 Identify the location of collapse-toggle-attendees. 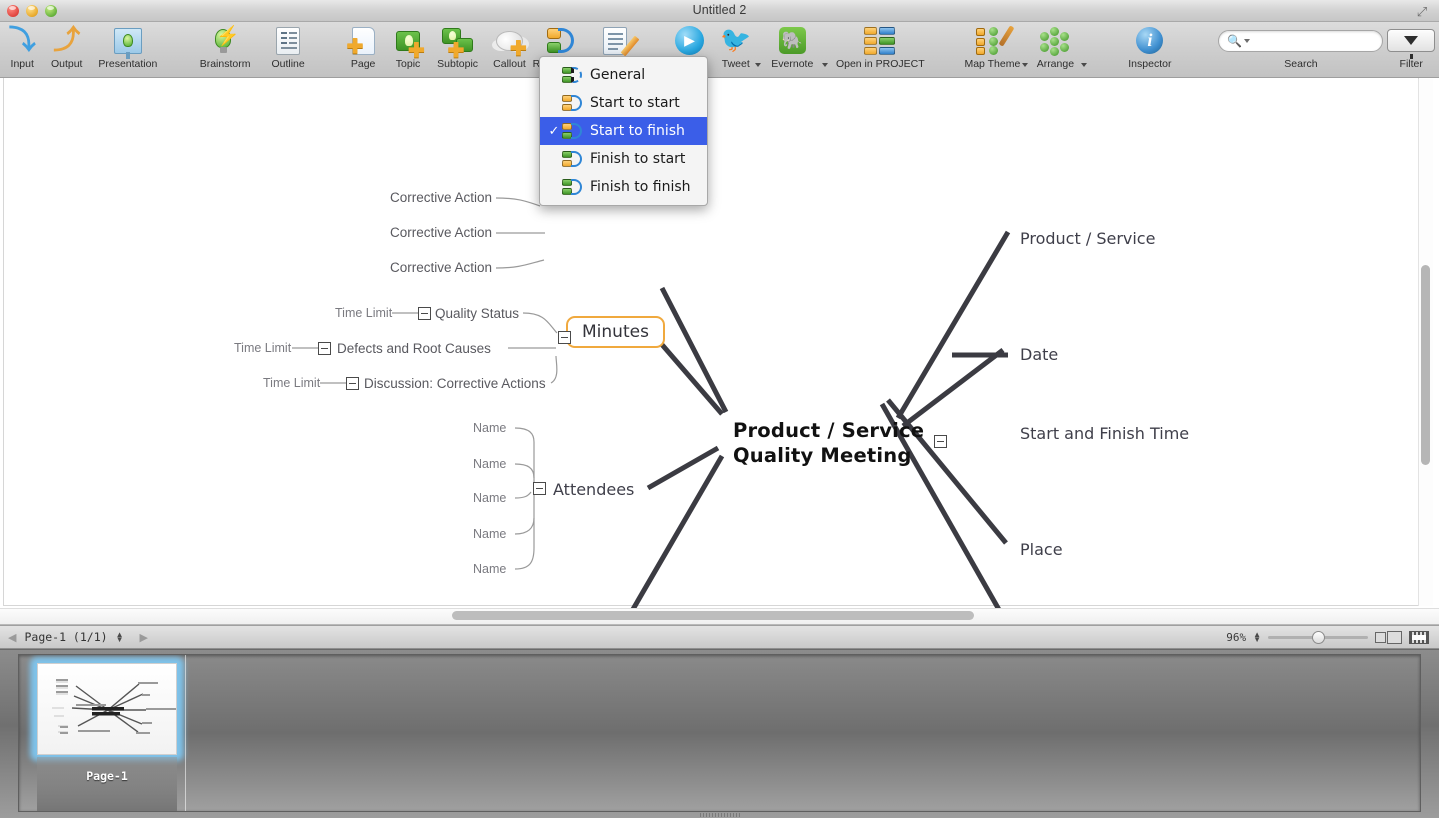
(539, 488).